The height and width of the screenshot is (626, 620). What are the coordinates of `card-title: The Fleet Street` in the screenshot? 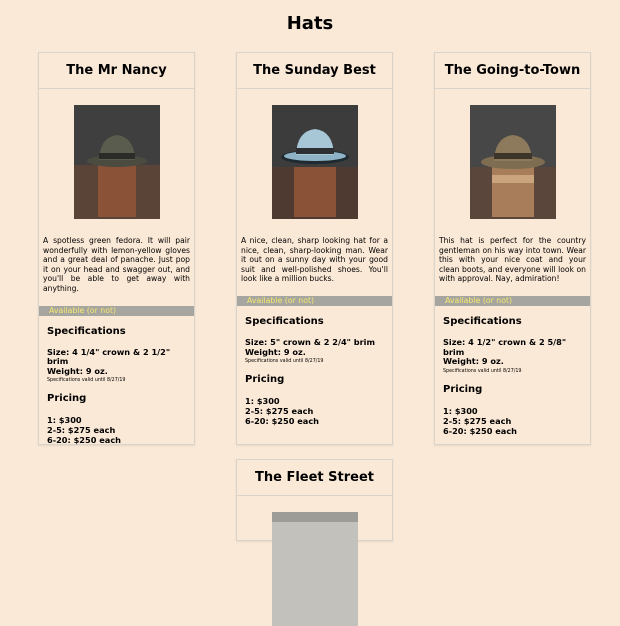 It's located at (314, 478).